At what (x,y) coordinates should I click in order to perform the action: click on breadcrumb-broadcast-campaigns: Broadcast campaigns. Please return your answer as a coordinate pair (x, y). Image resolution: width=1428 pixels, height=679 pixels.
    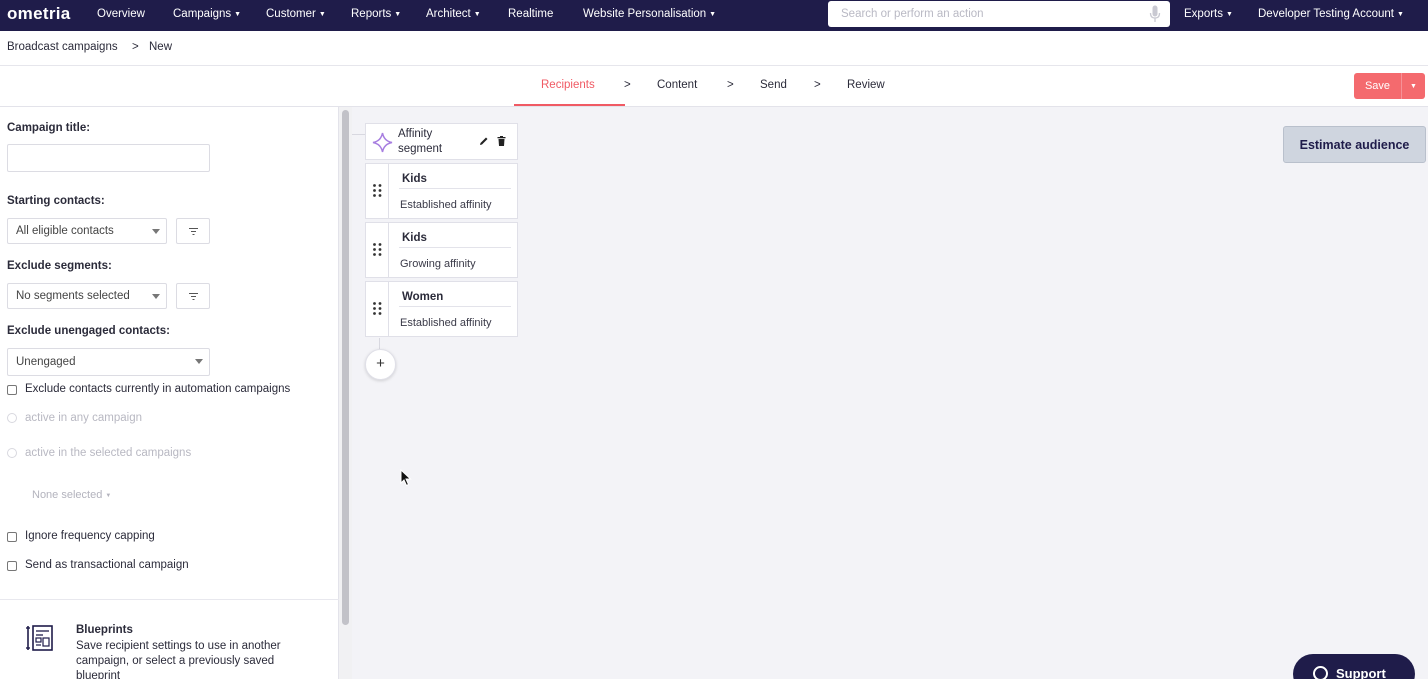
    Looking at the image, I should click on (62, 47).